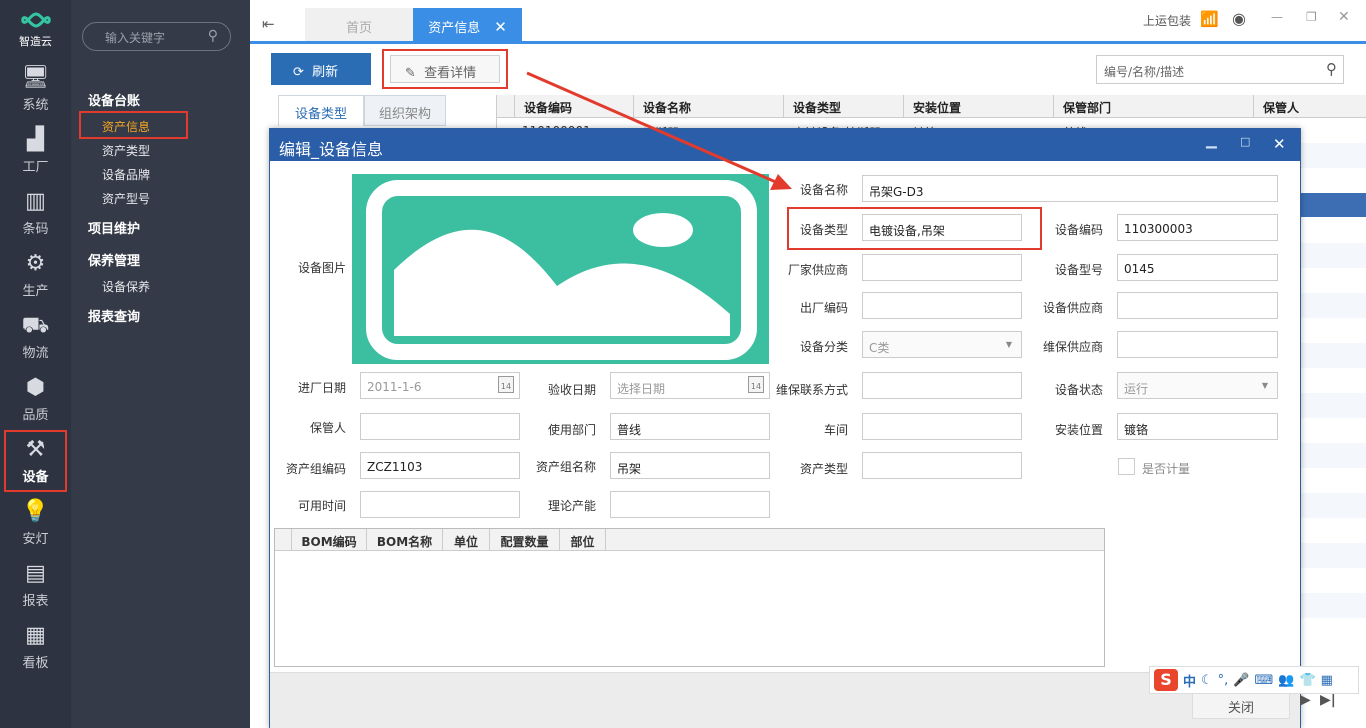  Describe the element at coordinates (35, 151) in the screenshot. I see `rail-item-1: ▟ 工厂` at that location.